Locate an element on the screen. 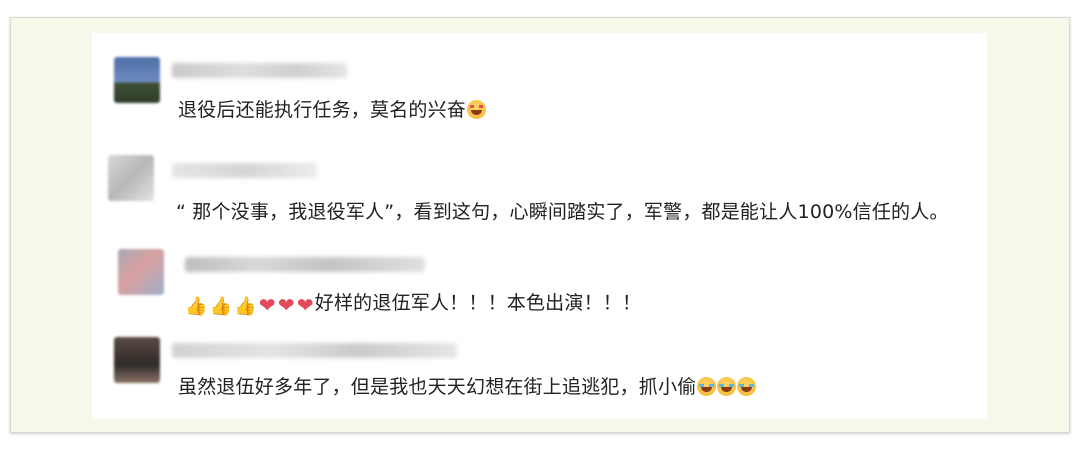  comment-item: 虽然退伍好多年了，但是我也天天幻想在街上追逃犯，抓小偷 is located at coordinates (539, 373).